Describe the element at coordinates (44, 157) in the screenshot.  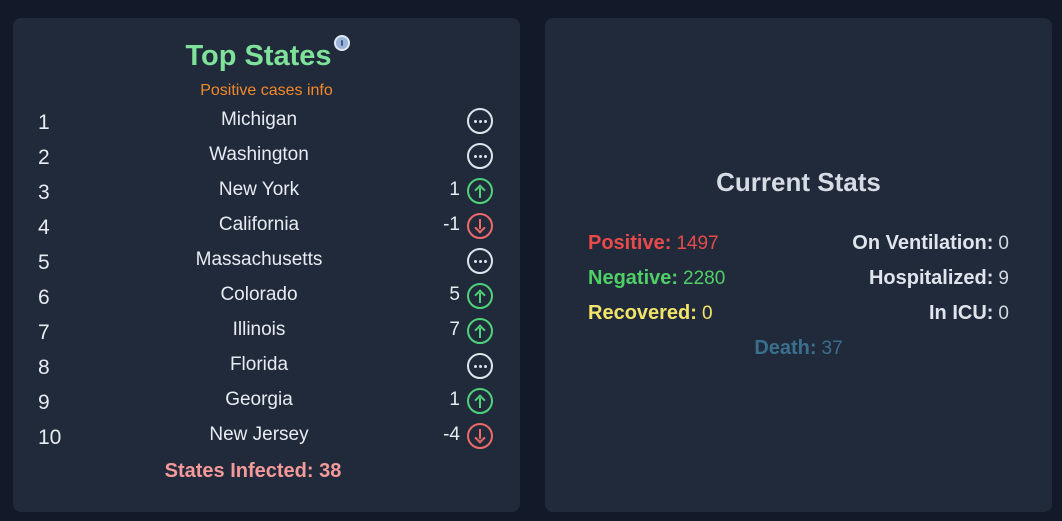
I see `state-rank: 2` at that location.